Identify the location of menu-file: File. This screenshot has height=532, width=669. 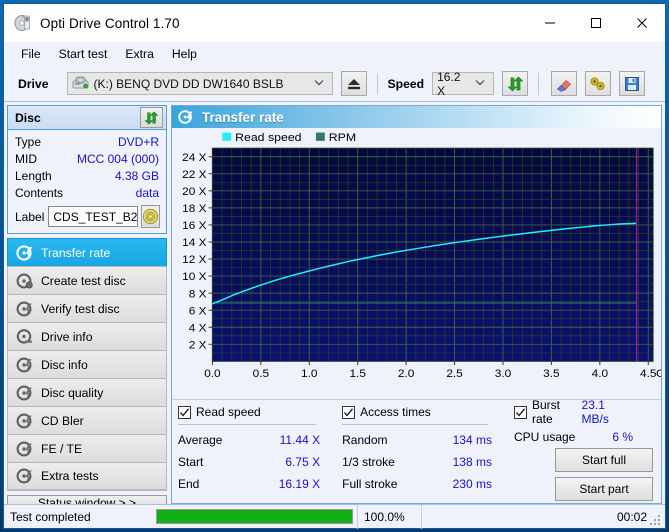
(31, 54).